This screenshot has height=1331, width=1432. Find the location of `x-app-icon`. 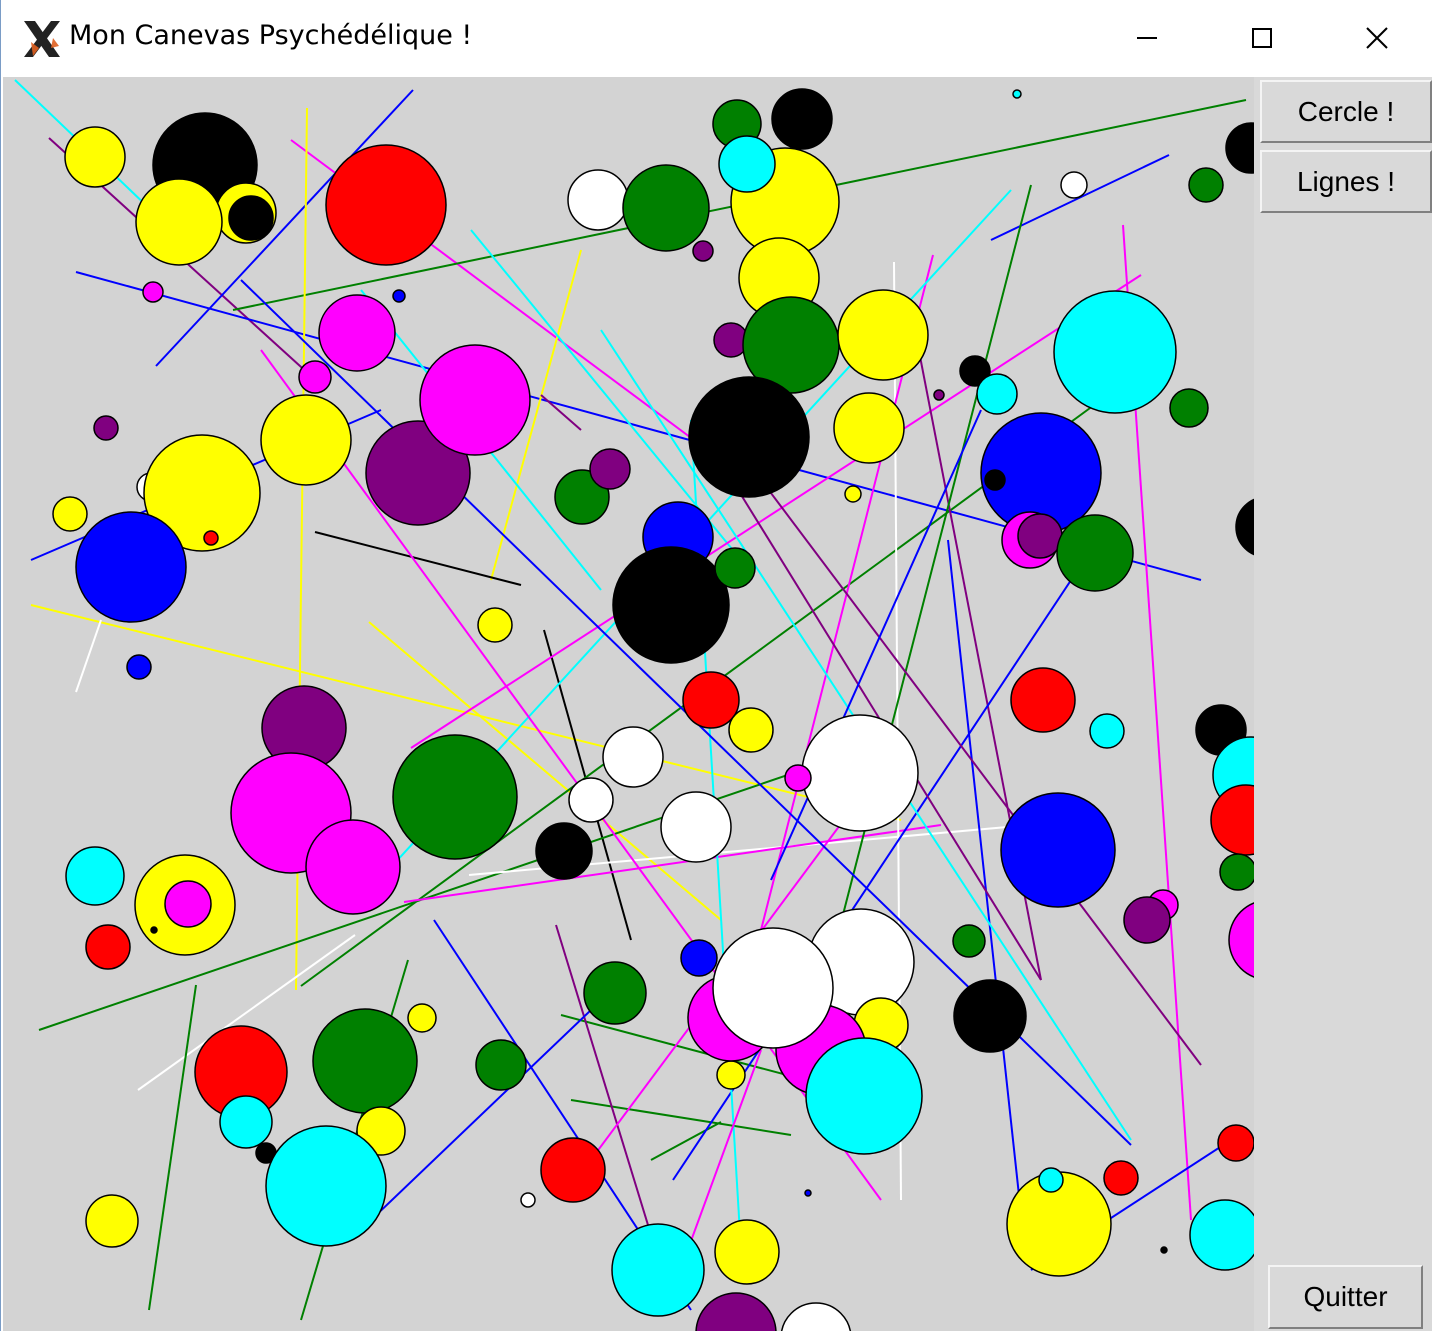

x-app-icon is located at coordinates (42, 39).